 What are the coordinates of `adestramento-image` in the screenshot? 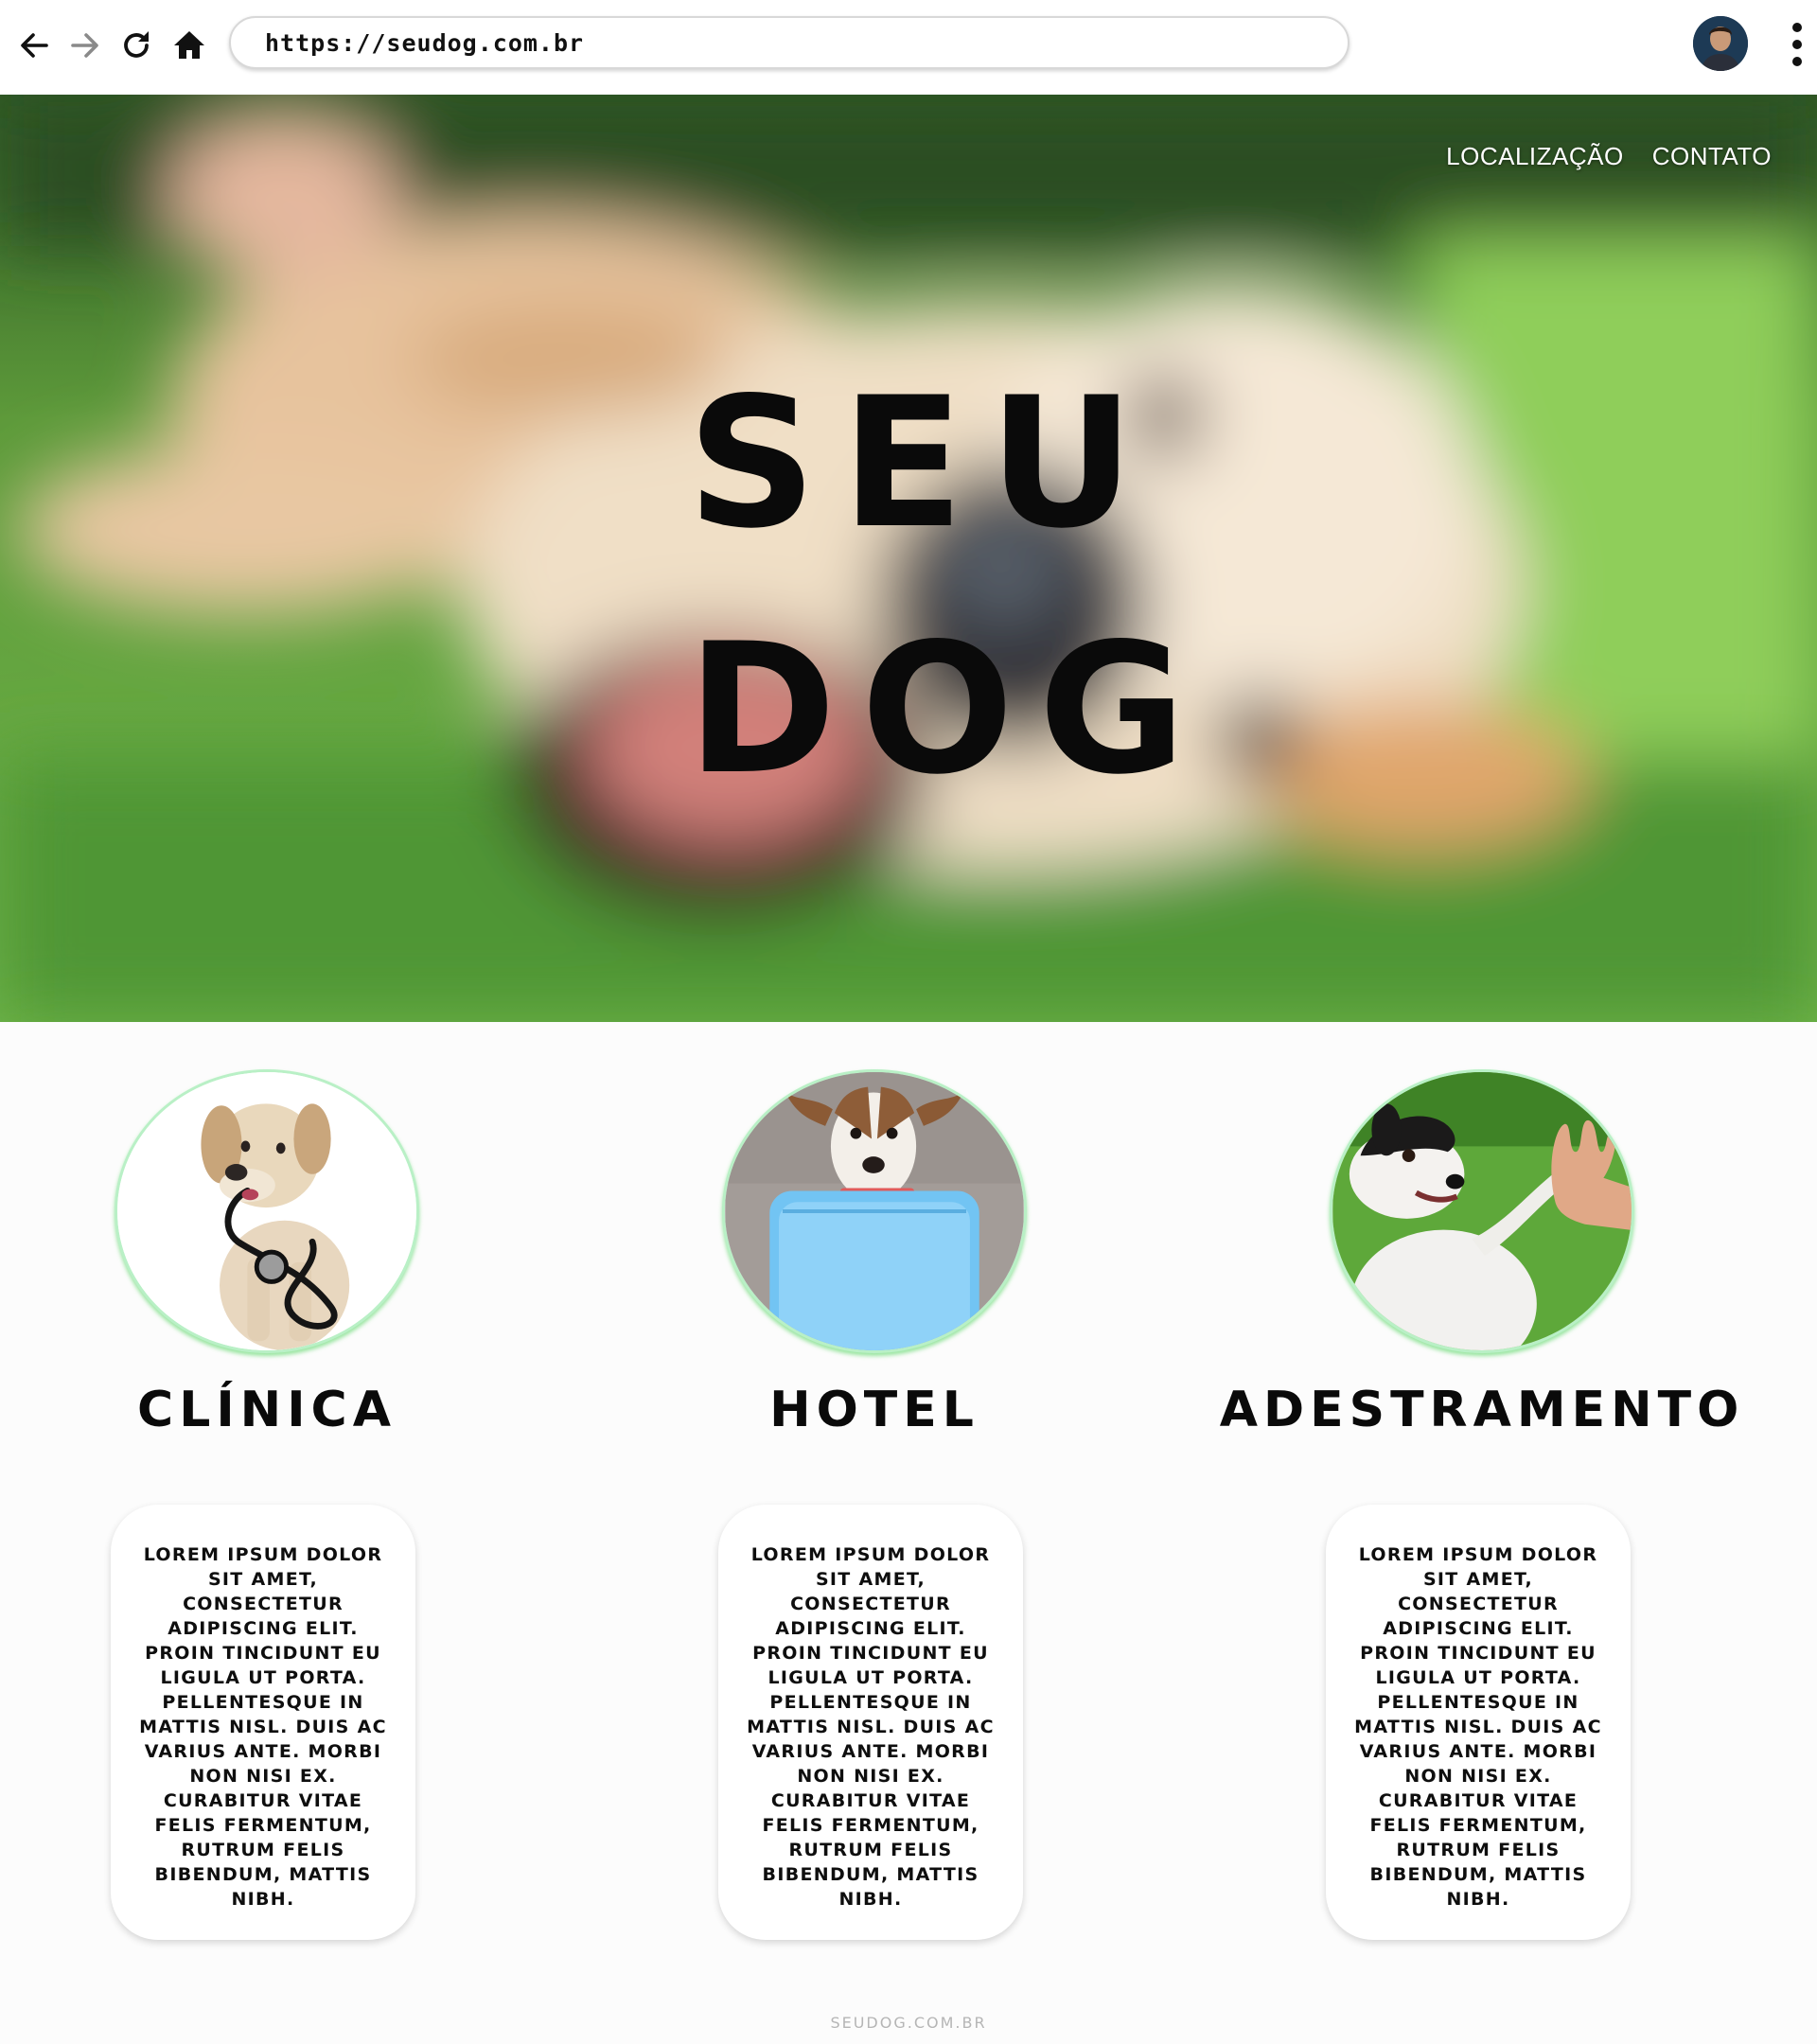 It's located at (1482, 1211).